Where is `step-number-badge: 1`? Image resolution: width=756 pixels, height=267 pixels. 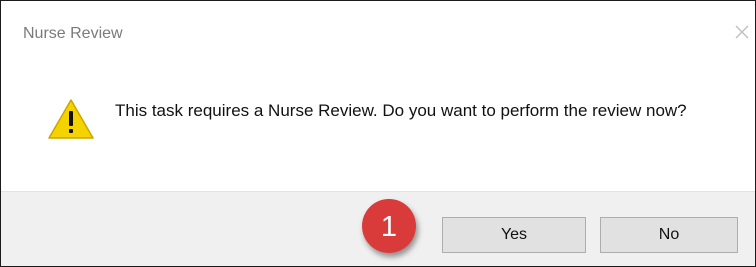 step-number-badge: 1 is located at coordinates (389, 226).